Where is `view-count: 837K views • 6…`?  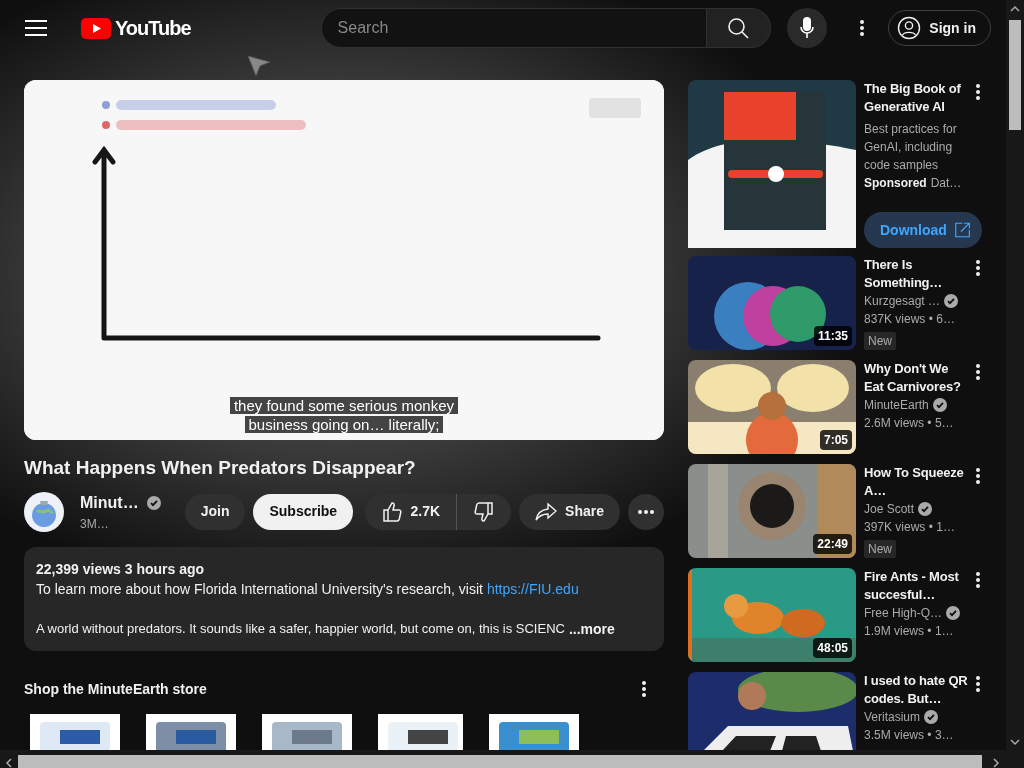 view-count: 837K views • 6… is located at coordinates (910, 319).